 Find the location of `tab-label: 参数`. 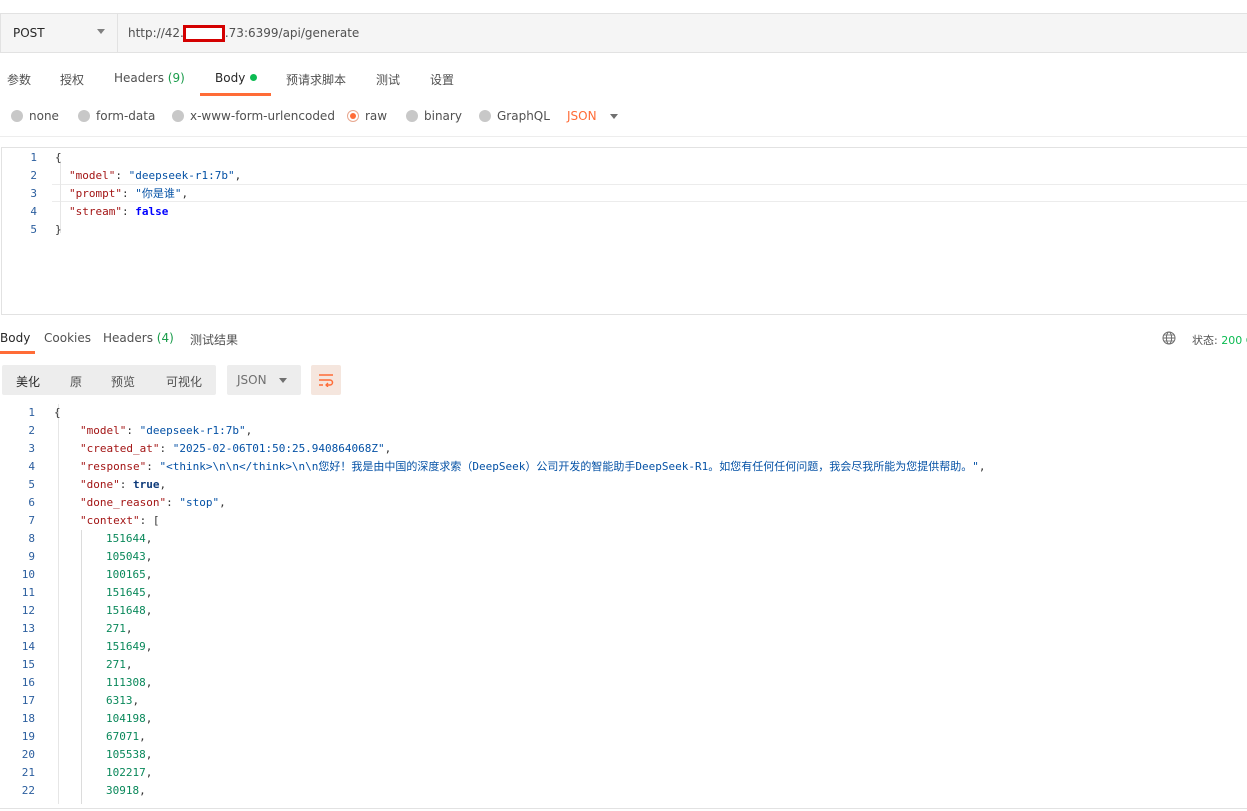

tab-label: 参数 is located at coordinates (19, 80).